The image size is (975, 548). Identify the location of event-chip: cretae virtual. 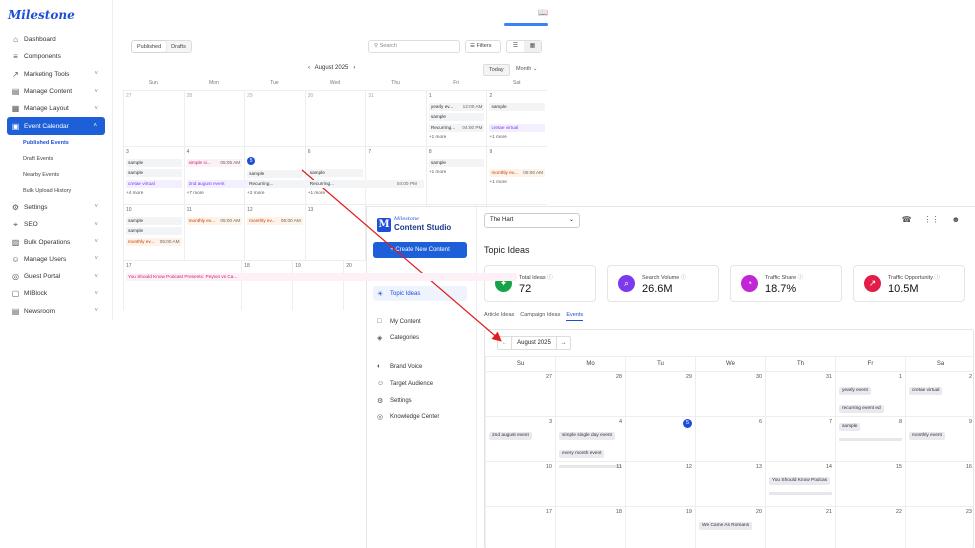
(926, 391).